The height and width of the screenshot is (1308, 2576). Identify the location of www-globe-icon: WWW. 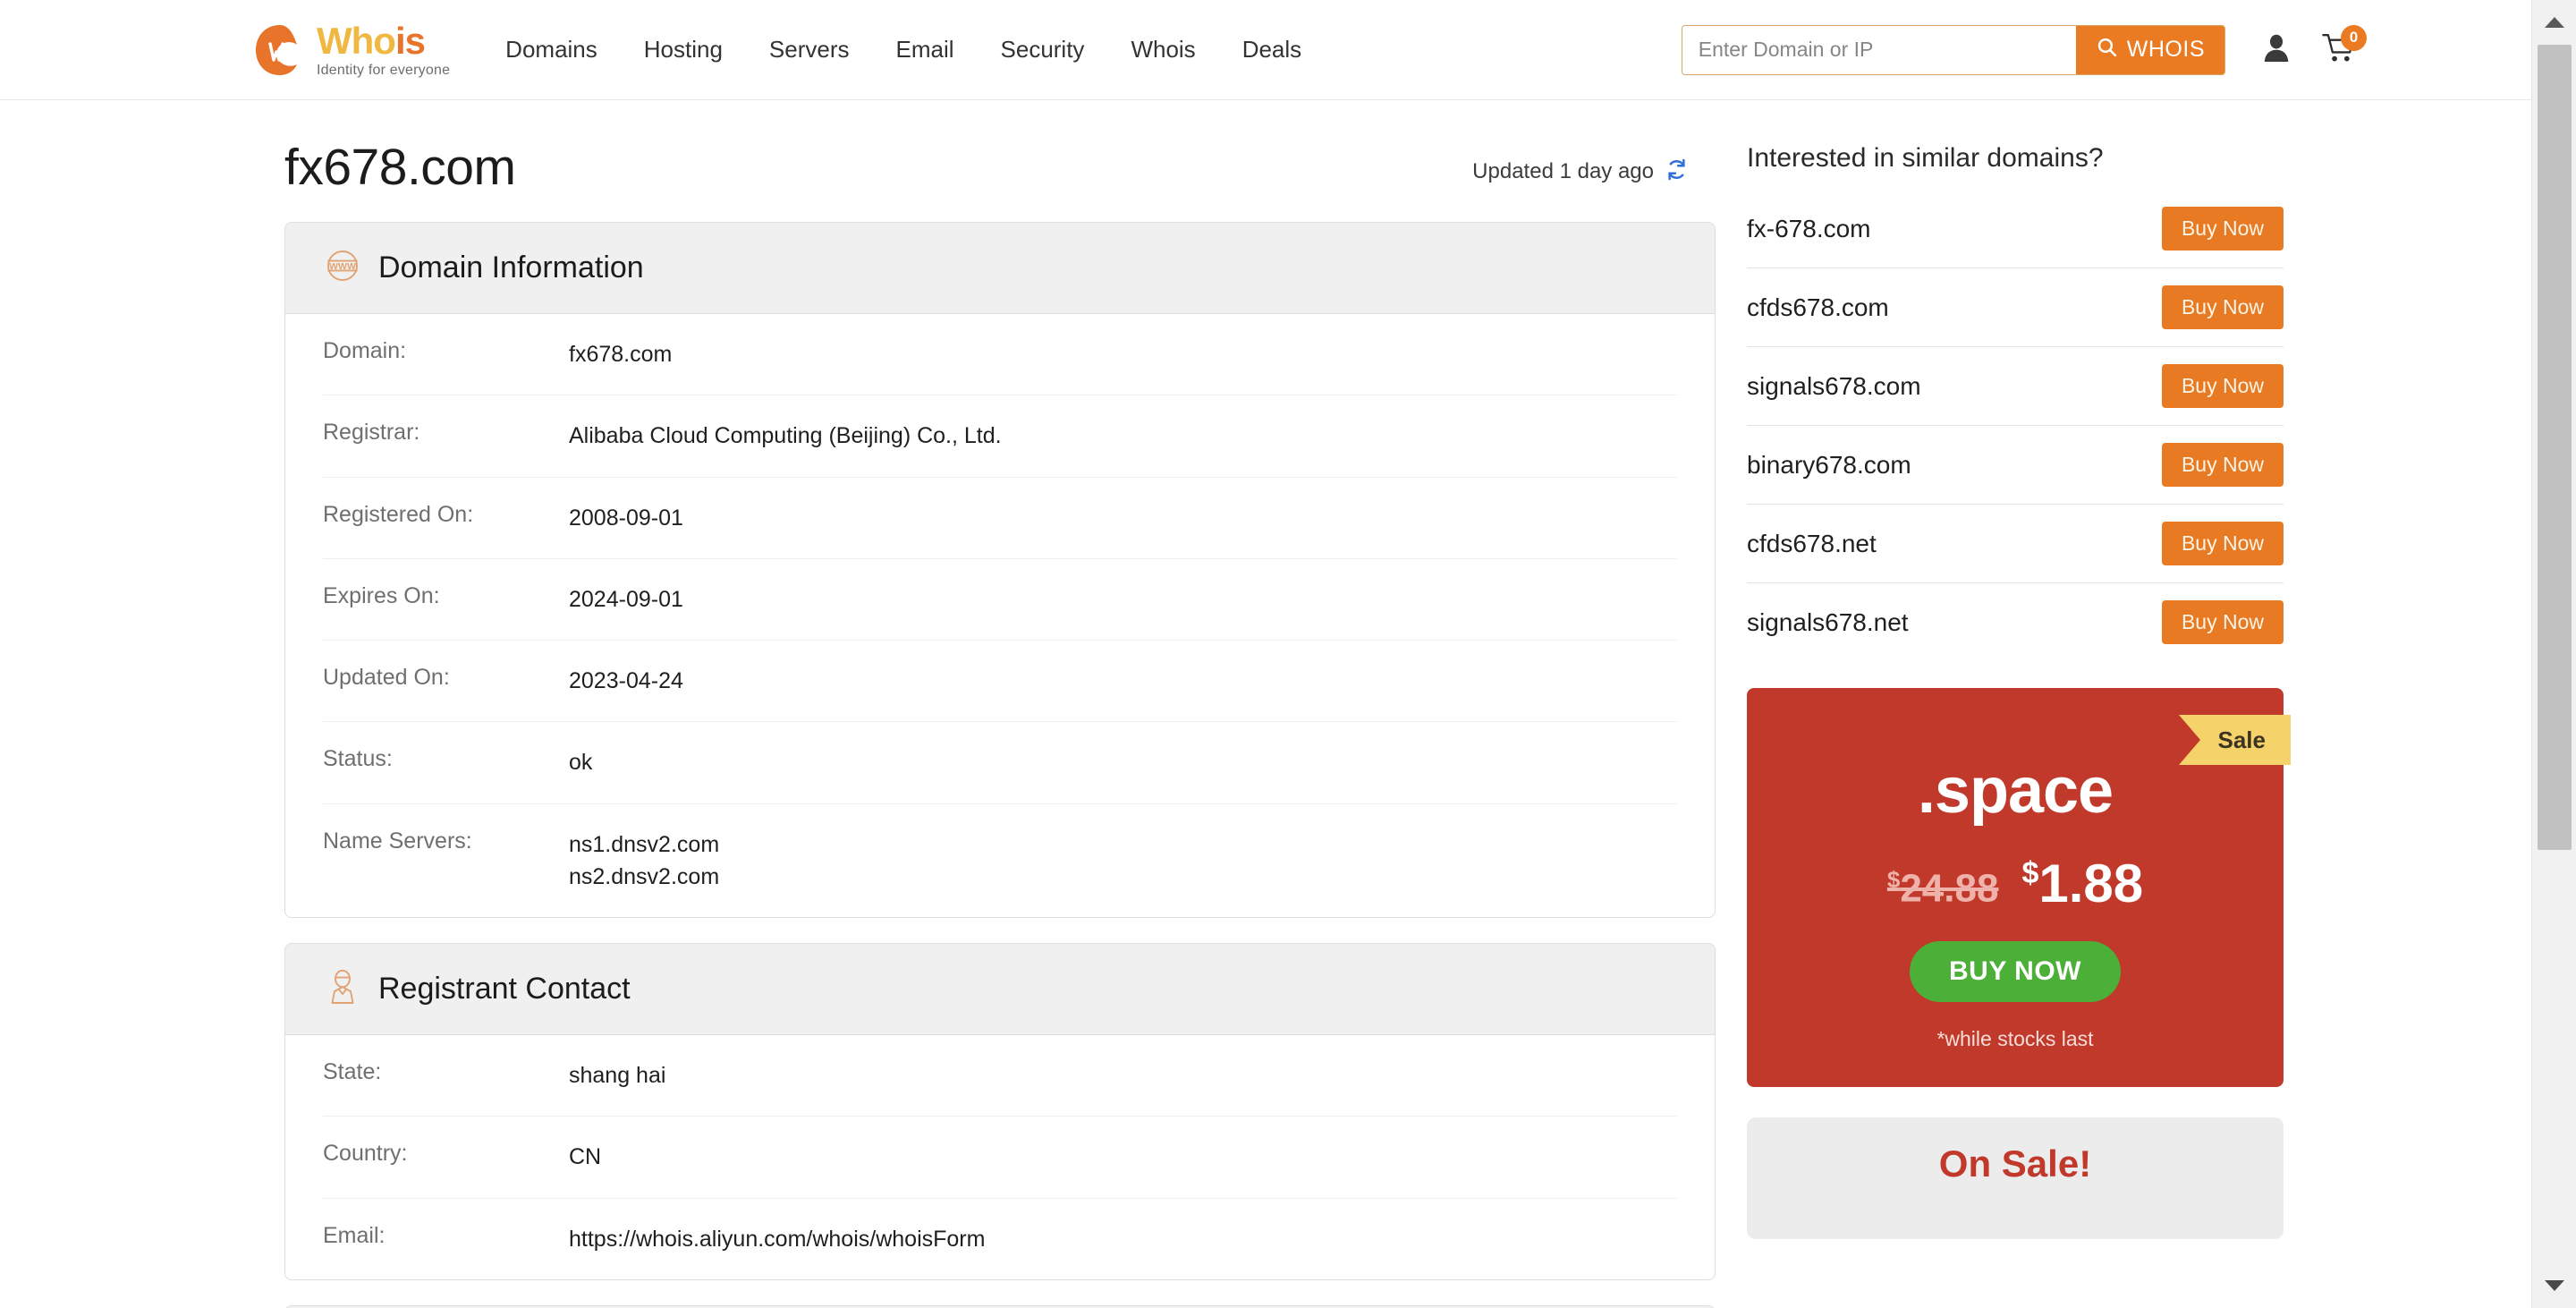
(342, 268).